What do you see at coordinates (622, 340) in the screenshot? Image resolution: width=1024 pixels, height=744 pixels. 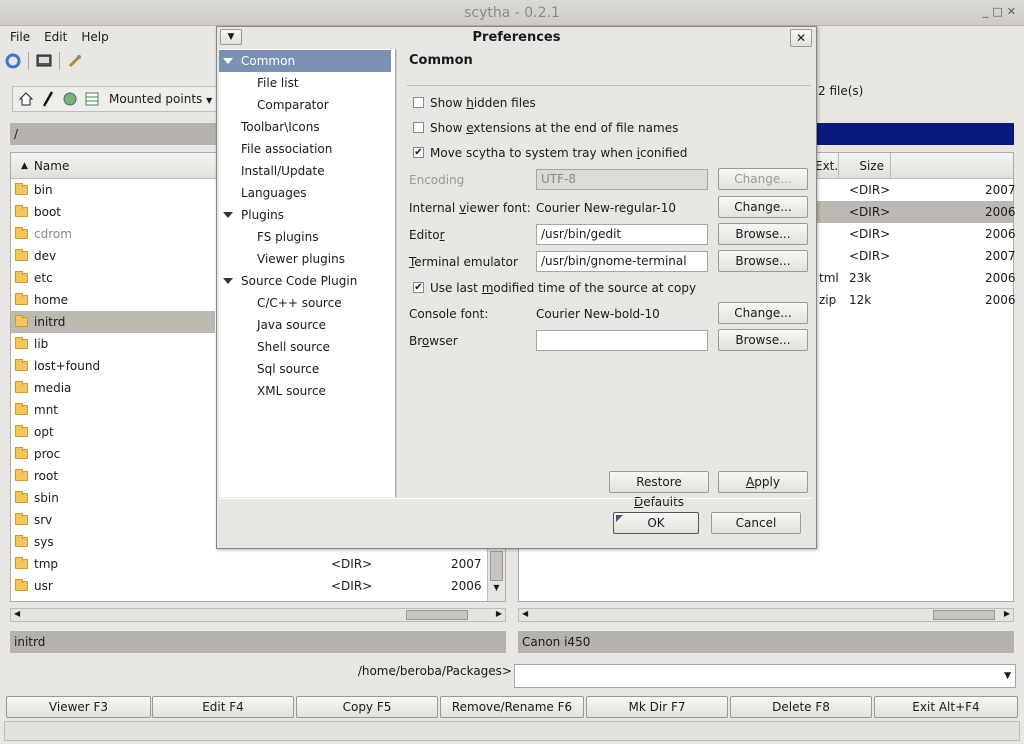 I see `browser-input` at bounding box center [622, 340].